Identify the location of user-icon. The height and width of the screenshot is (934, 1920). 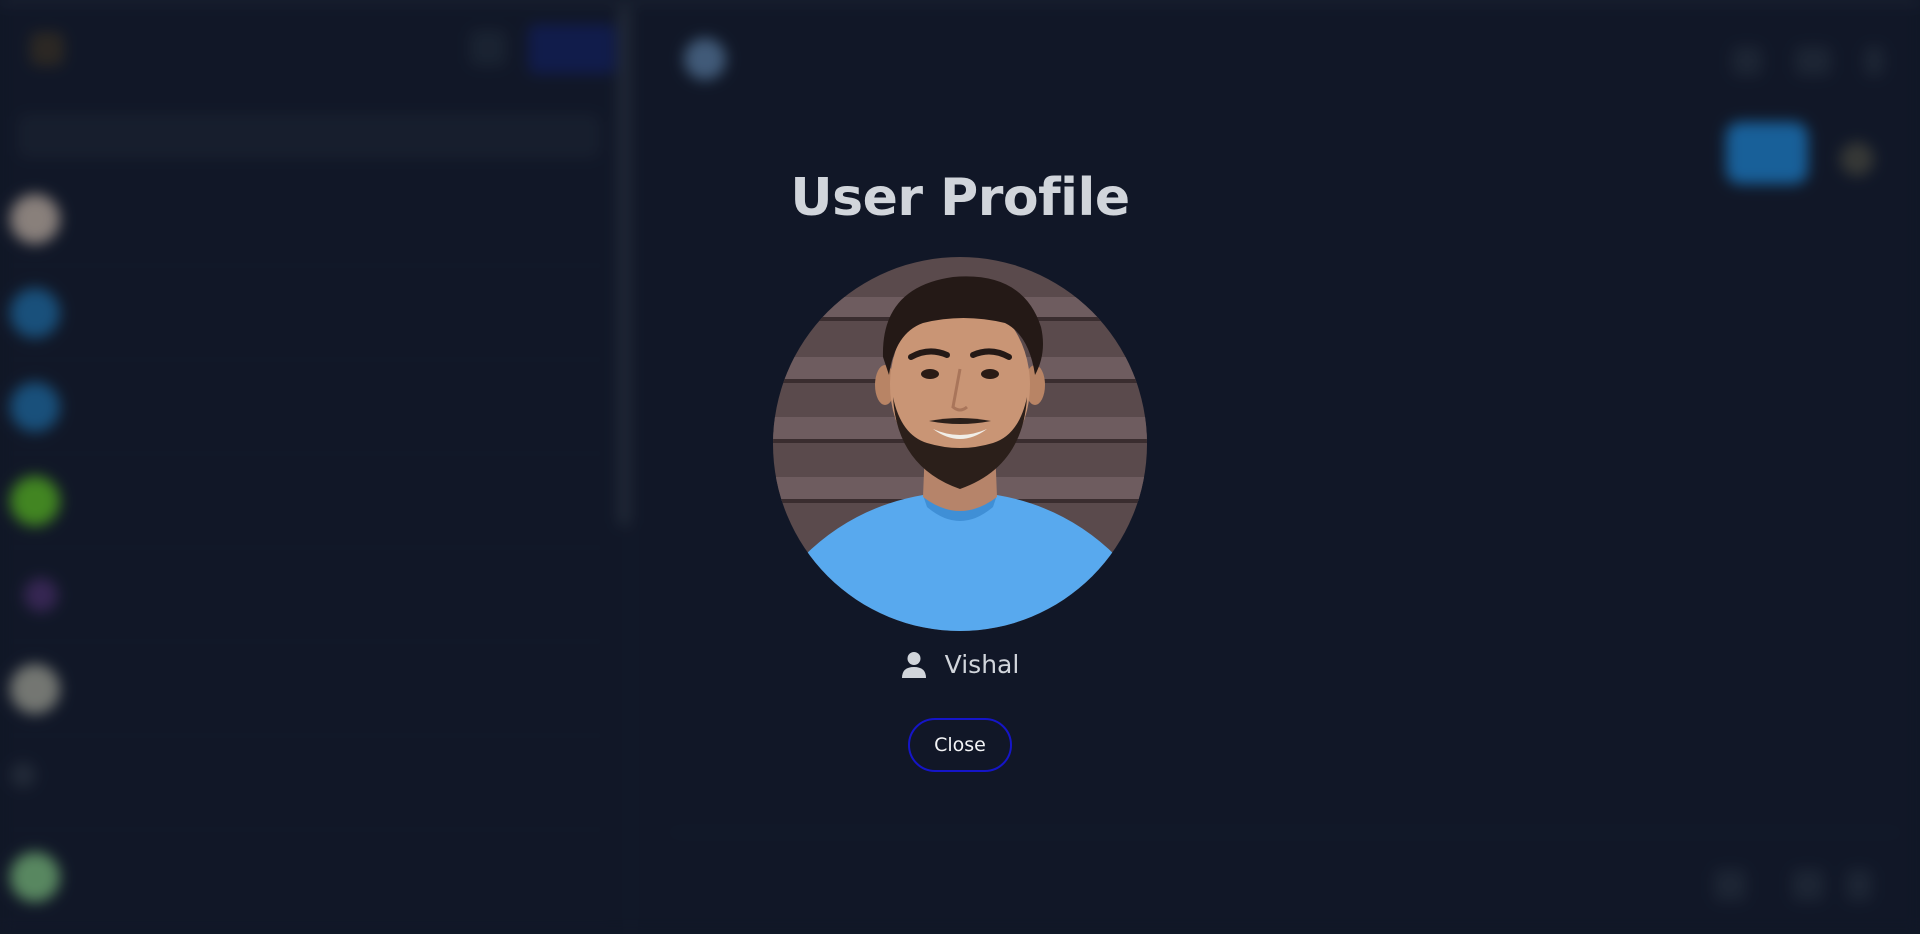
(914, 665).